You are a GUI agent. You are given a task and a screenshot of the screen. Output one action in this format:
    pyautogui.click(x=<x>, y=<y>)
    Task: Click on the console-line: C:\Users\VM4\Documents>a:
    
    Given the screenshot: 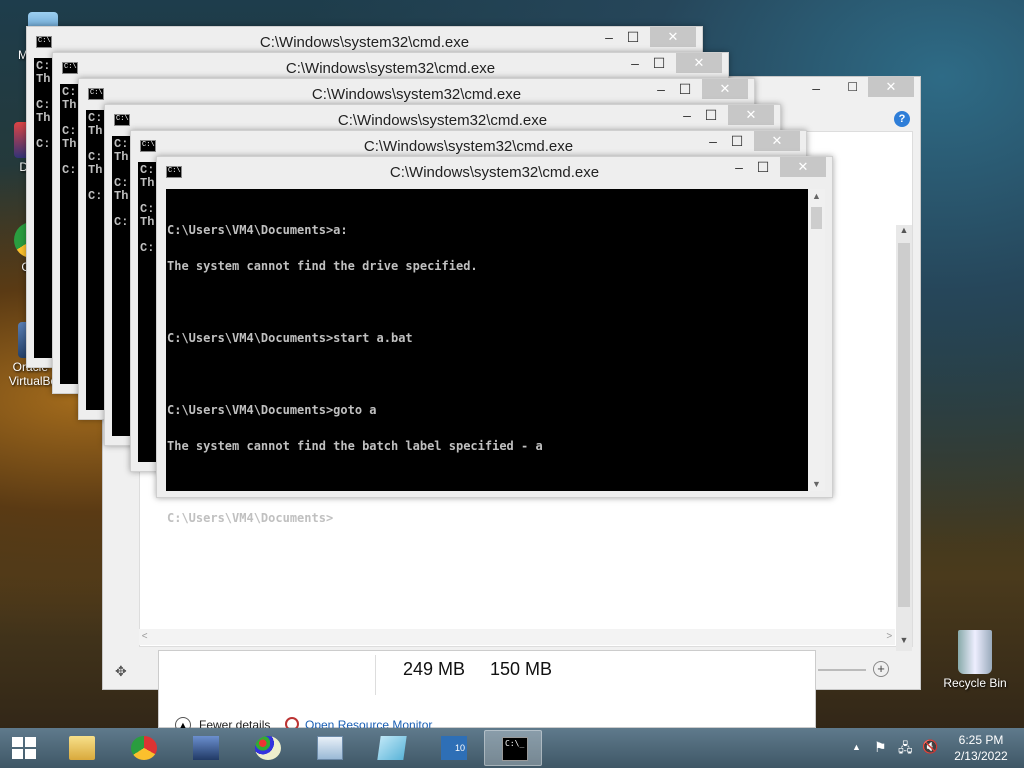 What is the action you would take?
    pyautogui.click(x=257, y=230)
    